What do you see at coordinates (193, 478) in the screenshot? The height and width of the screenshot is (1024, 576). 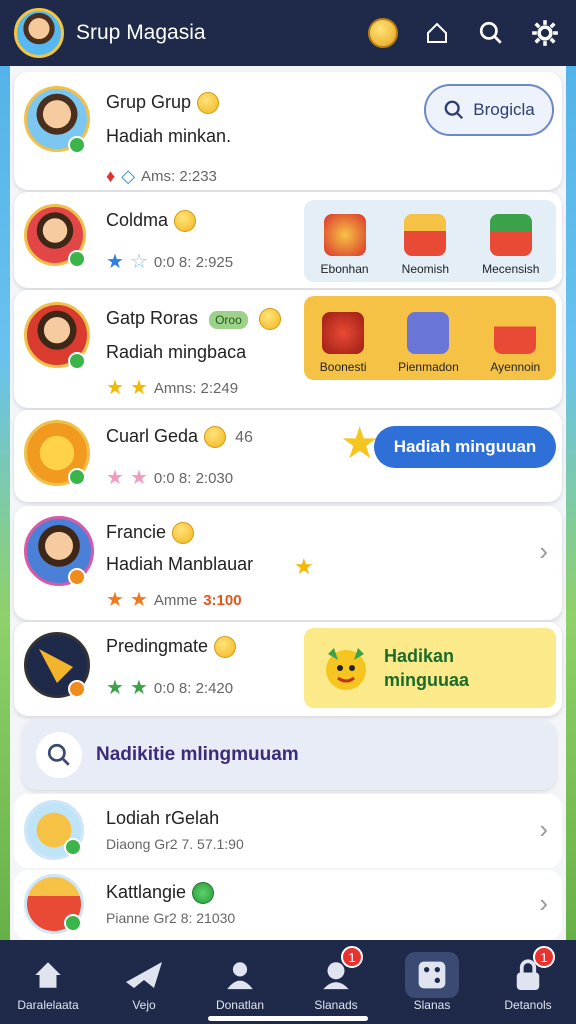 I see `item-meta: 0:0 8: 2:030` at bounding box center [193, 478].